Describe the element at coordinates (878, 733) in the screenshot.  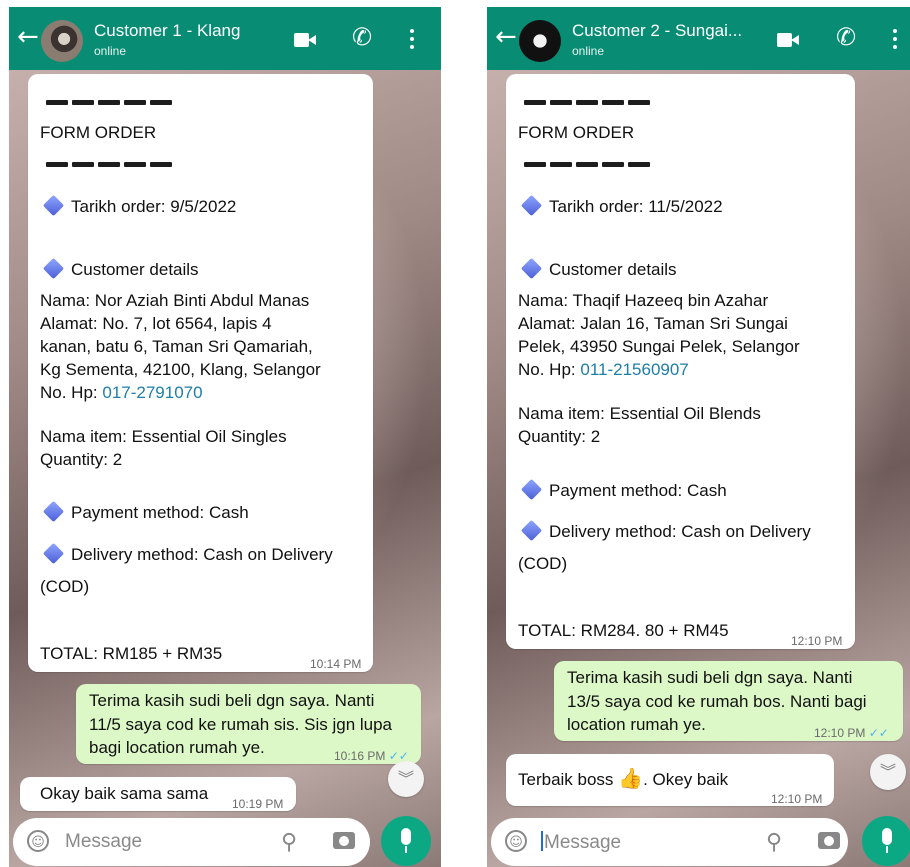
I see `read-ticks-icon: ✓✓` at that location.